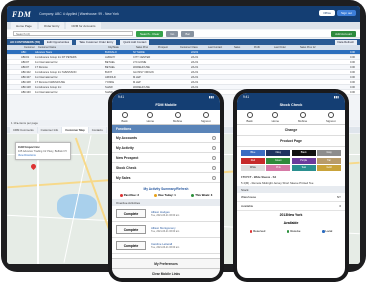  Describe the element at coordinates (166, 138) in the screenshot. I see `menu-item-my-accounts: My Accounts` at that location.